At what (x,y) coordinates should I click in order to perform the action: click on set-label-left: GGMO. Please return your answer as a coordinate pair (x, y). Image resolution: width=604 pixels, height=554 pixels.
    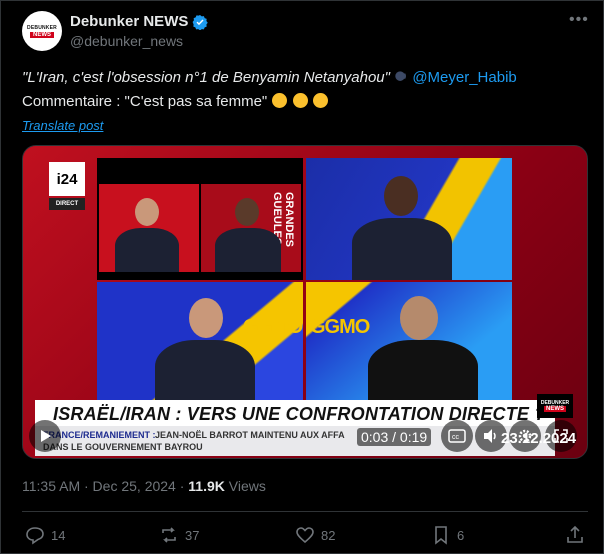
    Looking at the image, I should click on (273, 327).